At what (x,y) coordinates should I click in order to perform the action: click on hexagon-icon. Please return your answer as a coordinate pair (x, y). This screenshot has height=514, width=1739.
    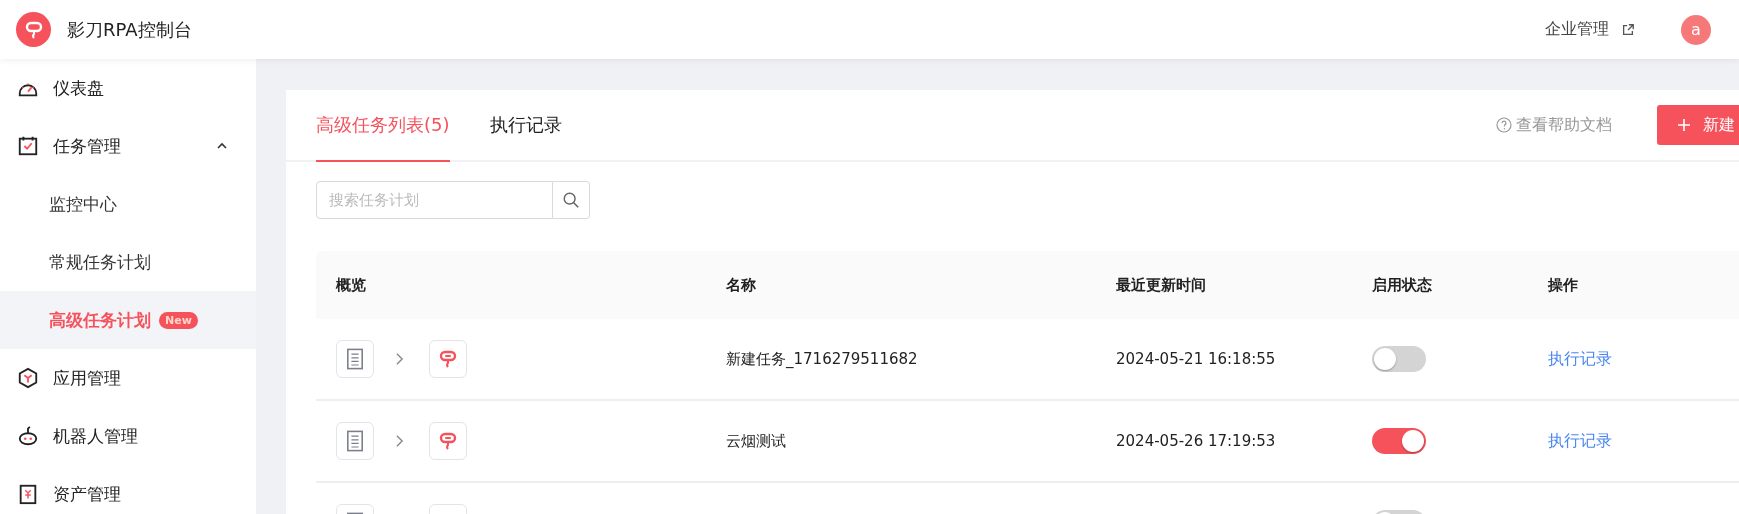
    Looking at the image, I should click on (28, 378).